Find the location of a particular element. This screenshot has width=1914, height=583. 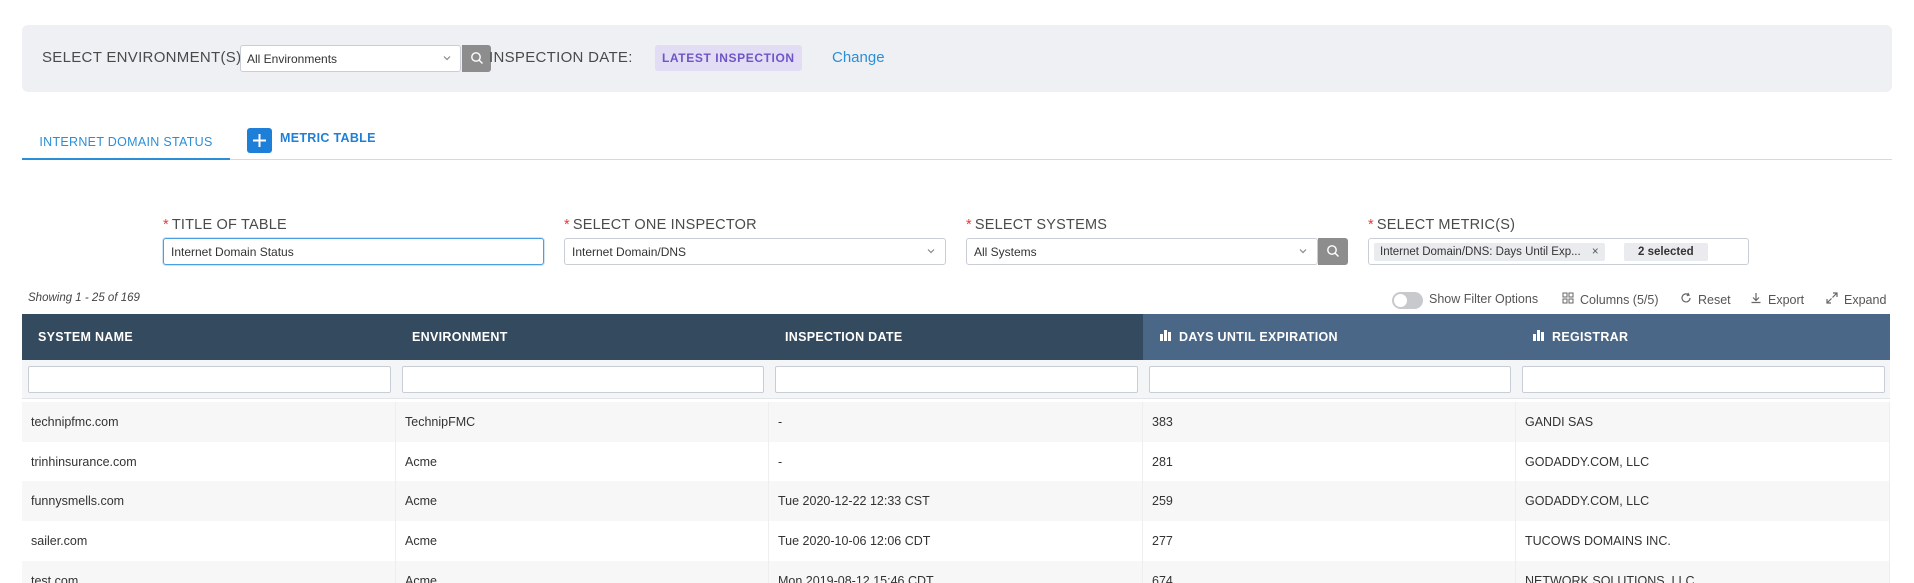

environment-search-button is located at coordinates (476, 58).